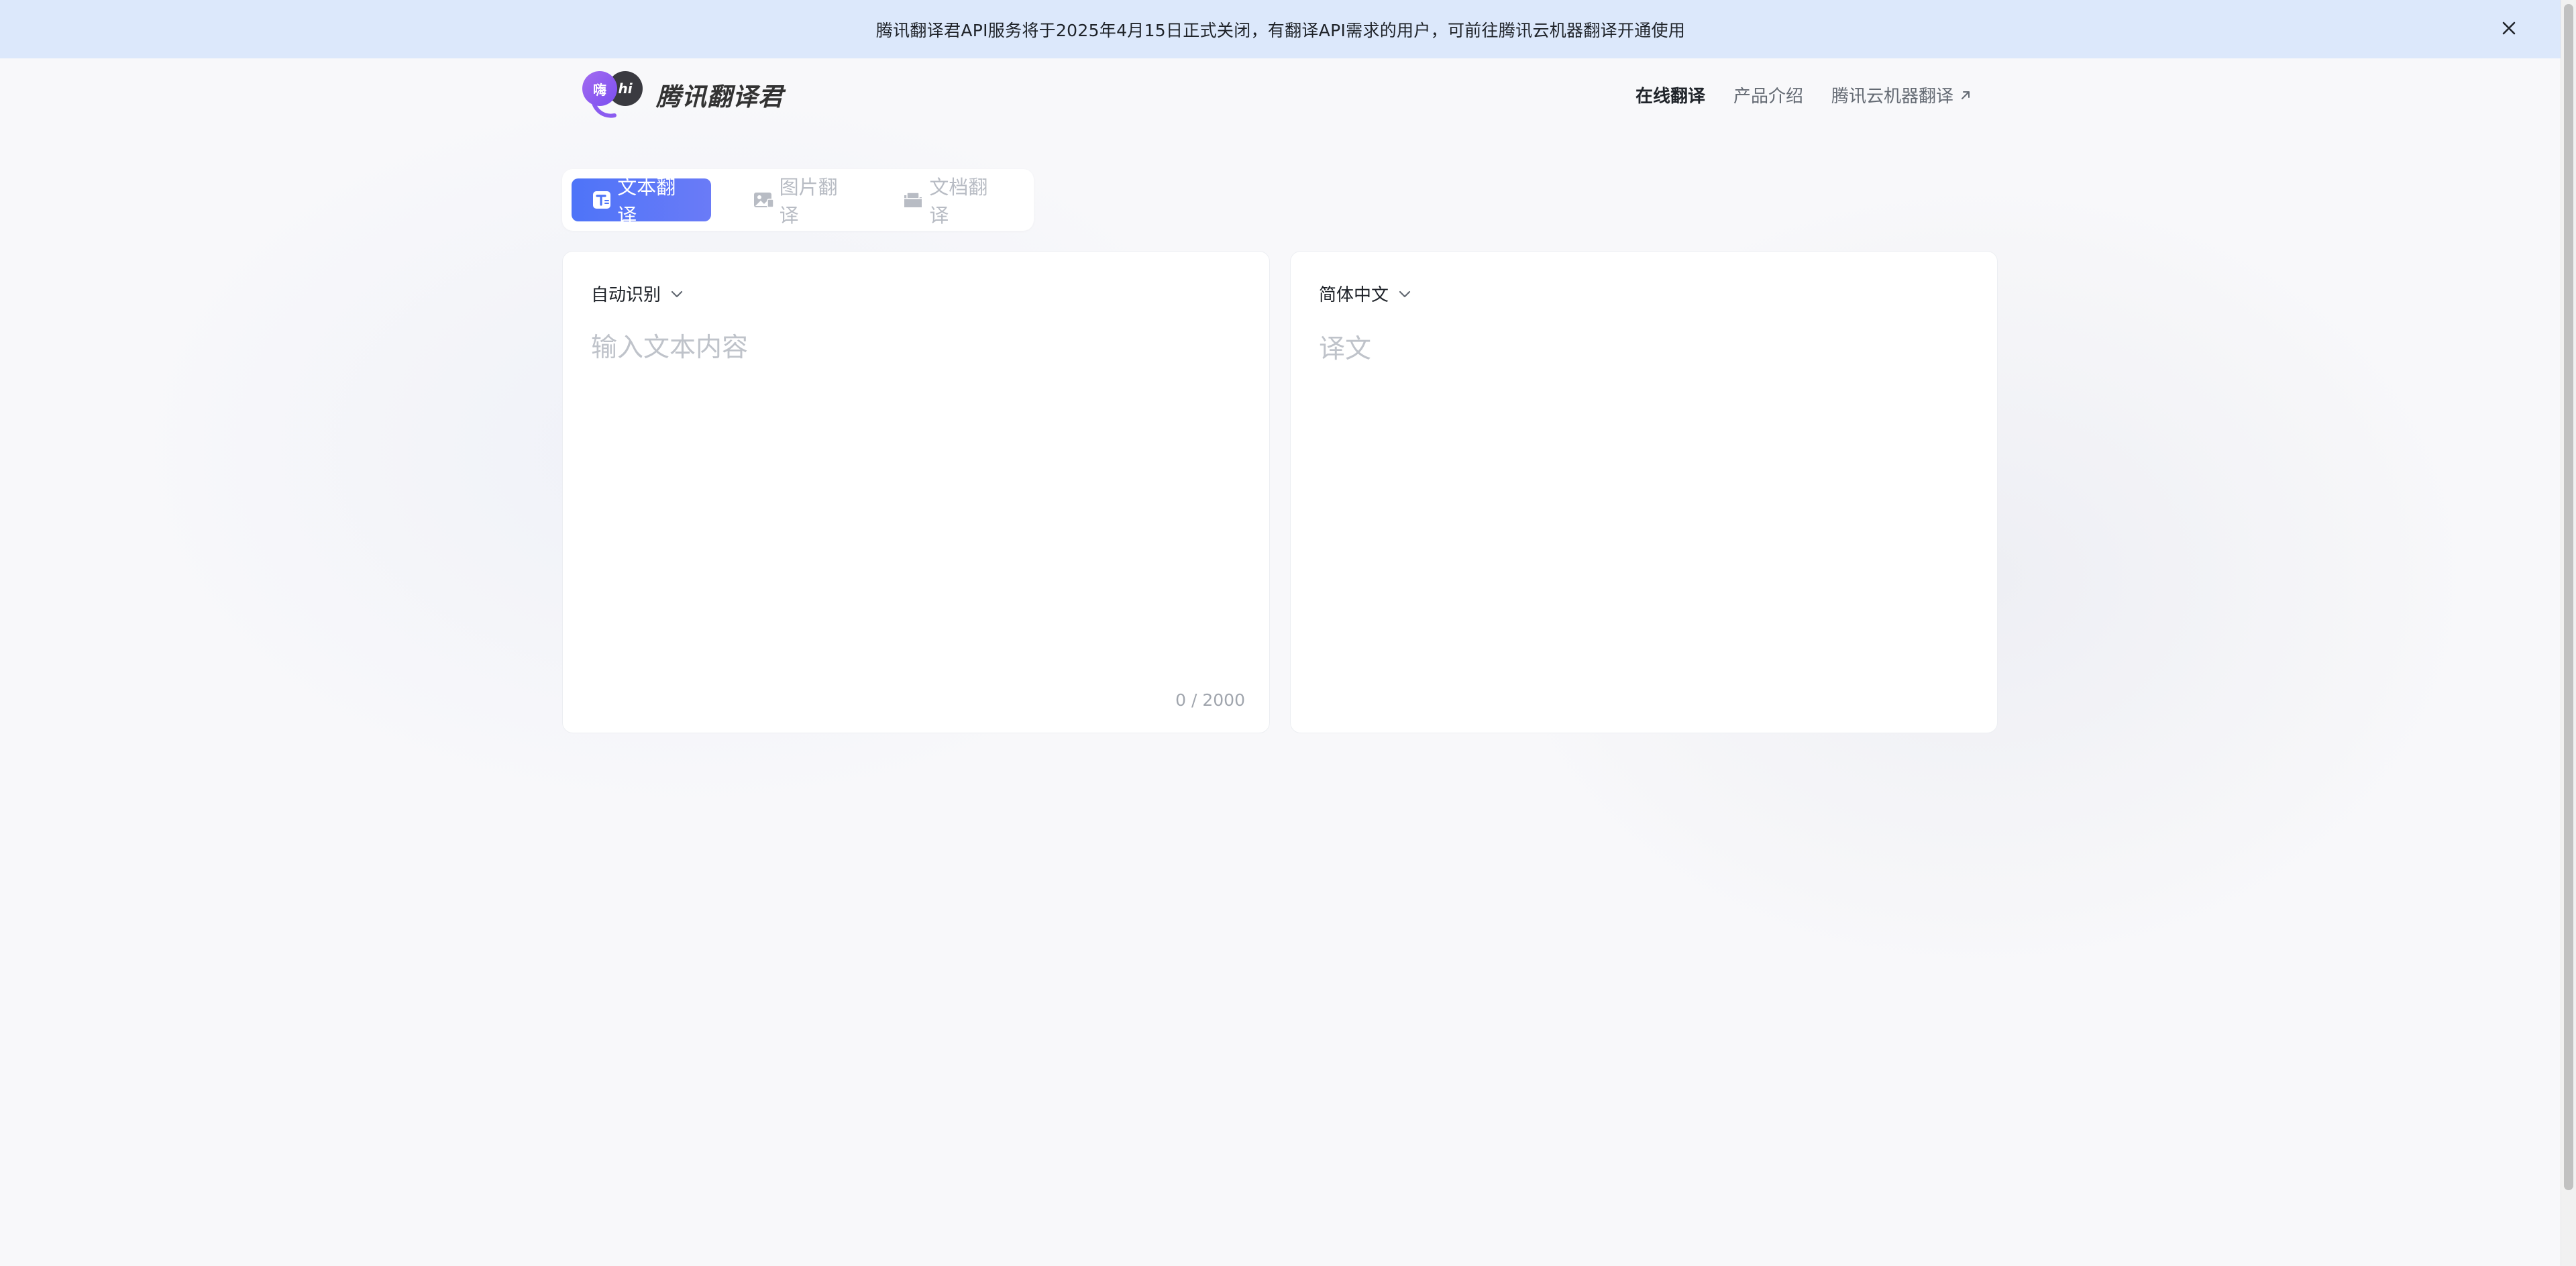  Describe the element at coordinates (913, 481) in the screenshot. I see `source-text-input` at that location.